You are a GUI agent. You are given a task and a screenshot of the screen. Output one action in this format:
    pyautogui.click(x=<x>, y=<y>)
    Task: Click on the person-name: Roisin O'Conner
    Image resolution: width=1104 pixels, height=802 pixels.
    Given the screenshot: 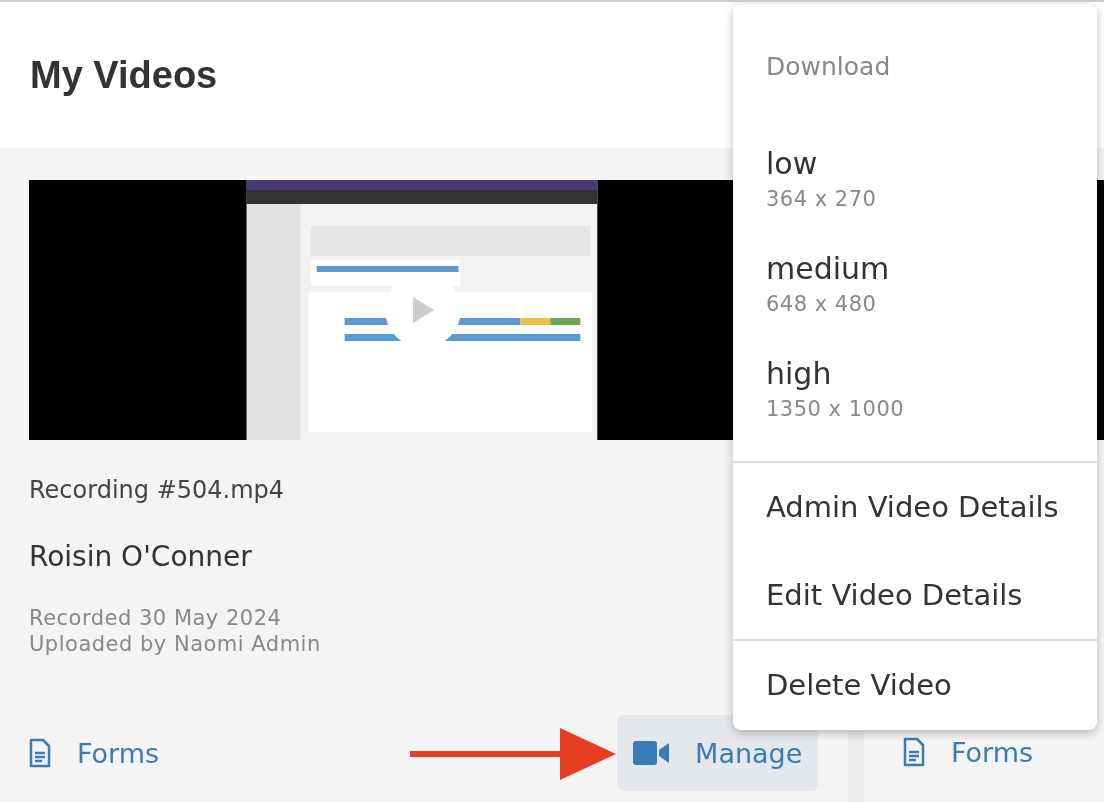 What is the action you would take?
    pyautogui.click(x=140, y=556)
    